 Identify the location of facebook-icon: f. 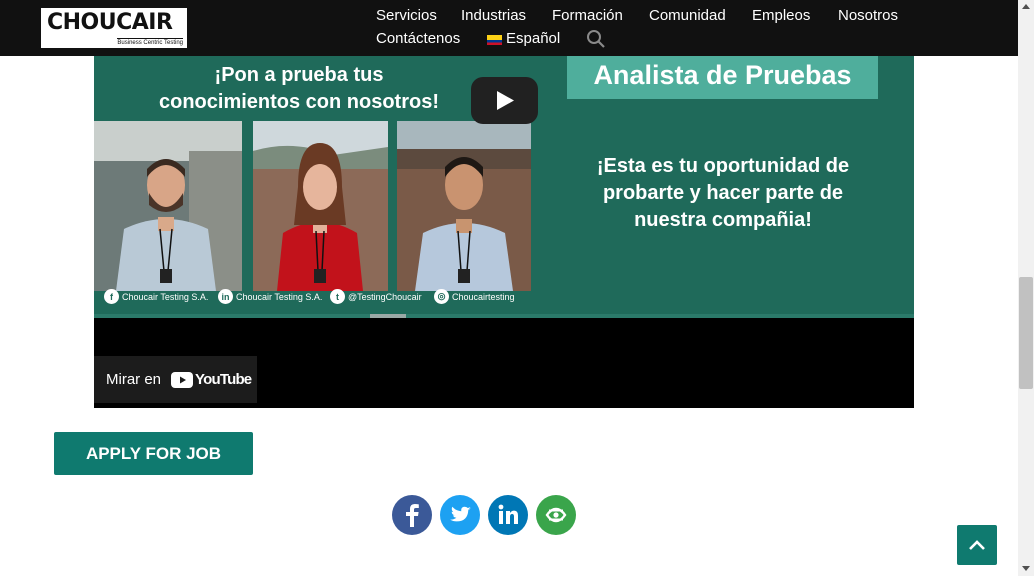
(111, 296).